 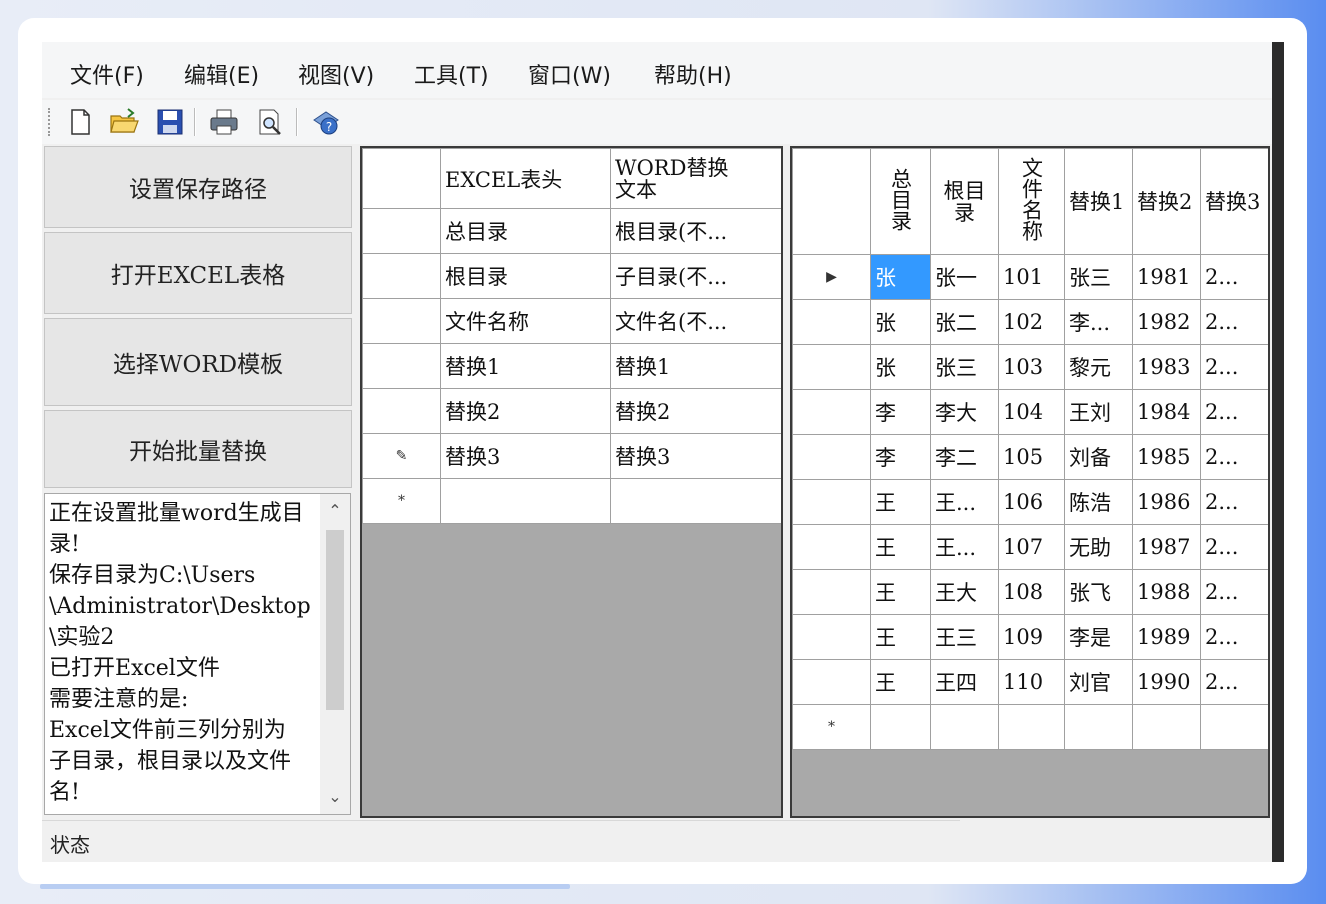 I want to click on table-cell: 1983, so click(x=1166, y=367).